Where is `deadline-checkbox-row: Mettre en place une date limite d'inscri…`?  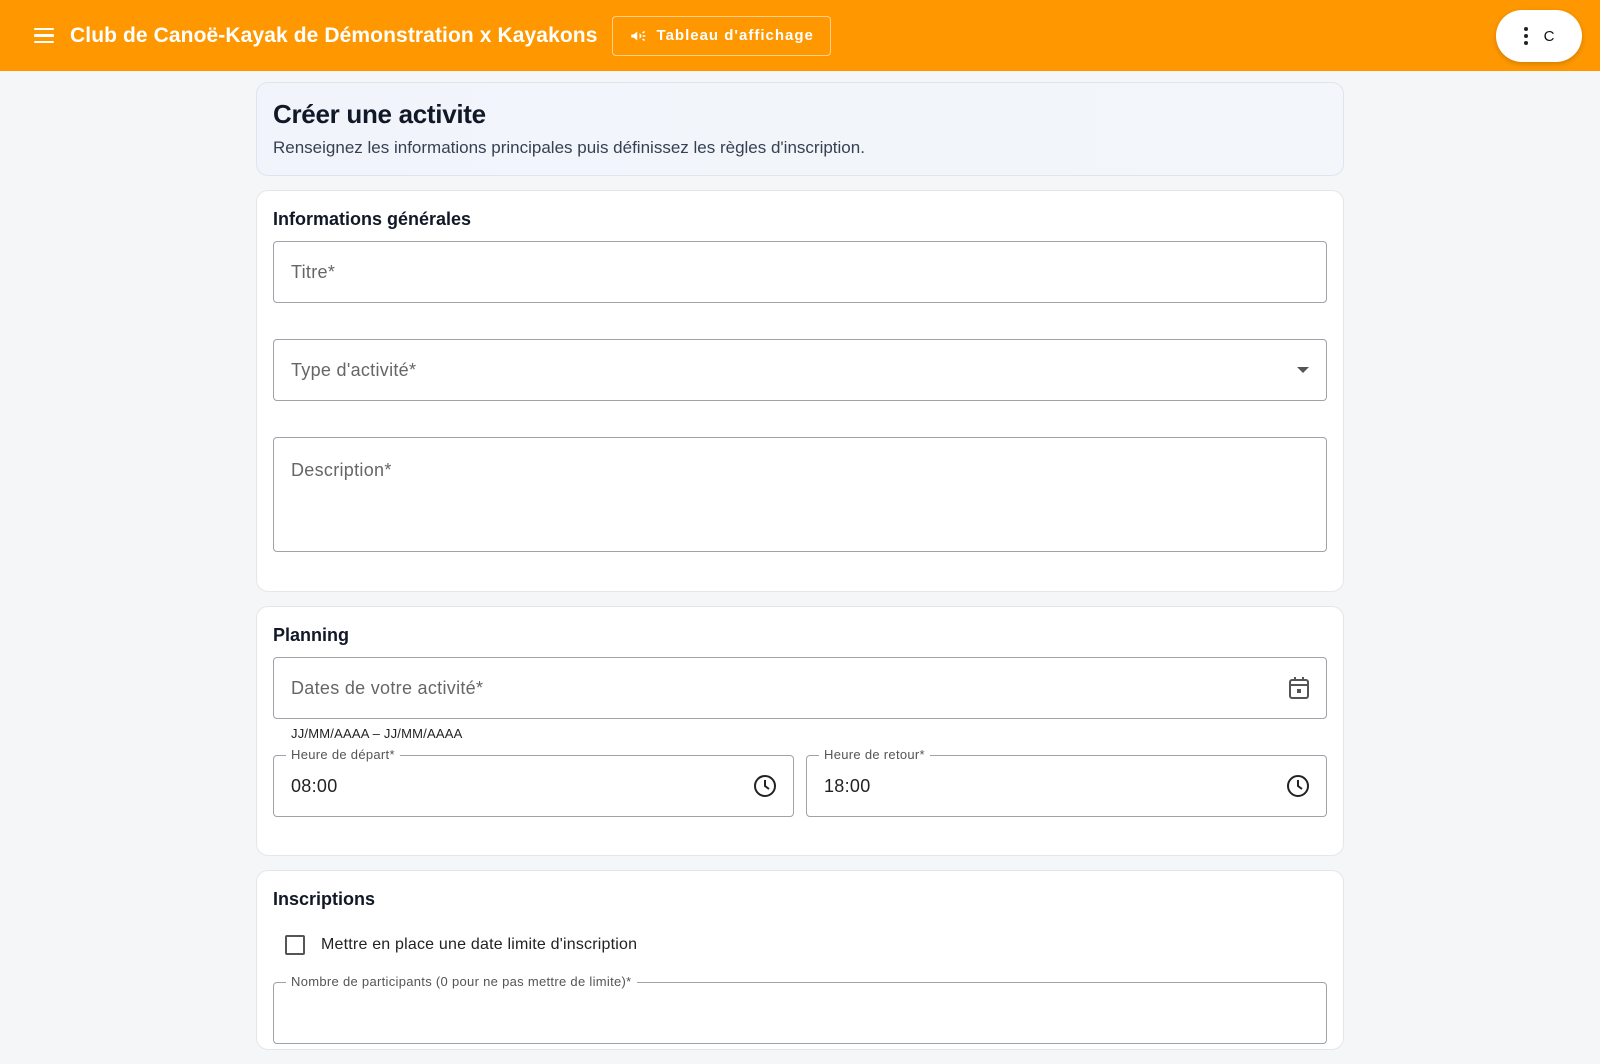 deadline-checkbox-row: Mettre en place une date limite d'inscri… is located at coordinates (800, 945).